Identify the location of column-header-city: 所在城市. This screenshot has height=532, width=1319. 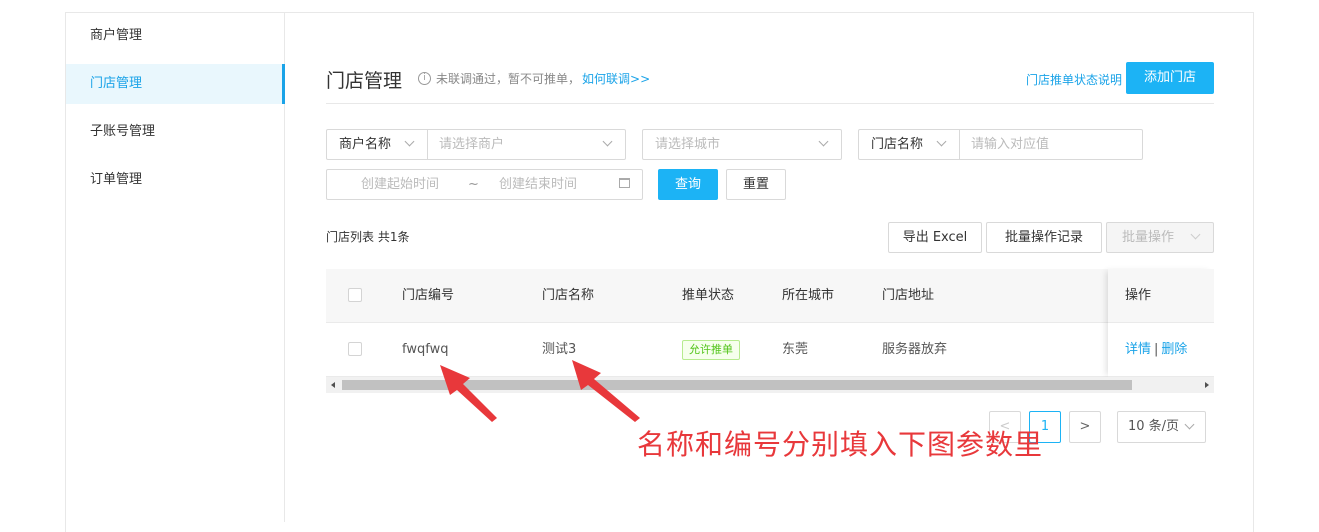
(808, 295).